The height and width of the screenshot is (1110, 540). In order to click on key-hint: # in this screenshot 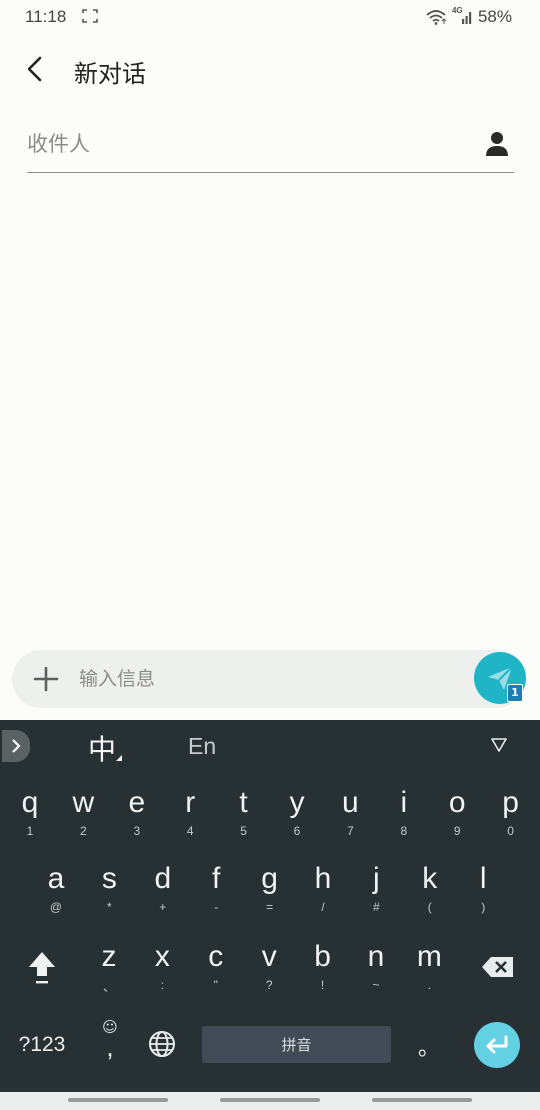, I will do `click(376, 907)`.